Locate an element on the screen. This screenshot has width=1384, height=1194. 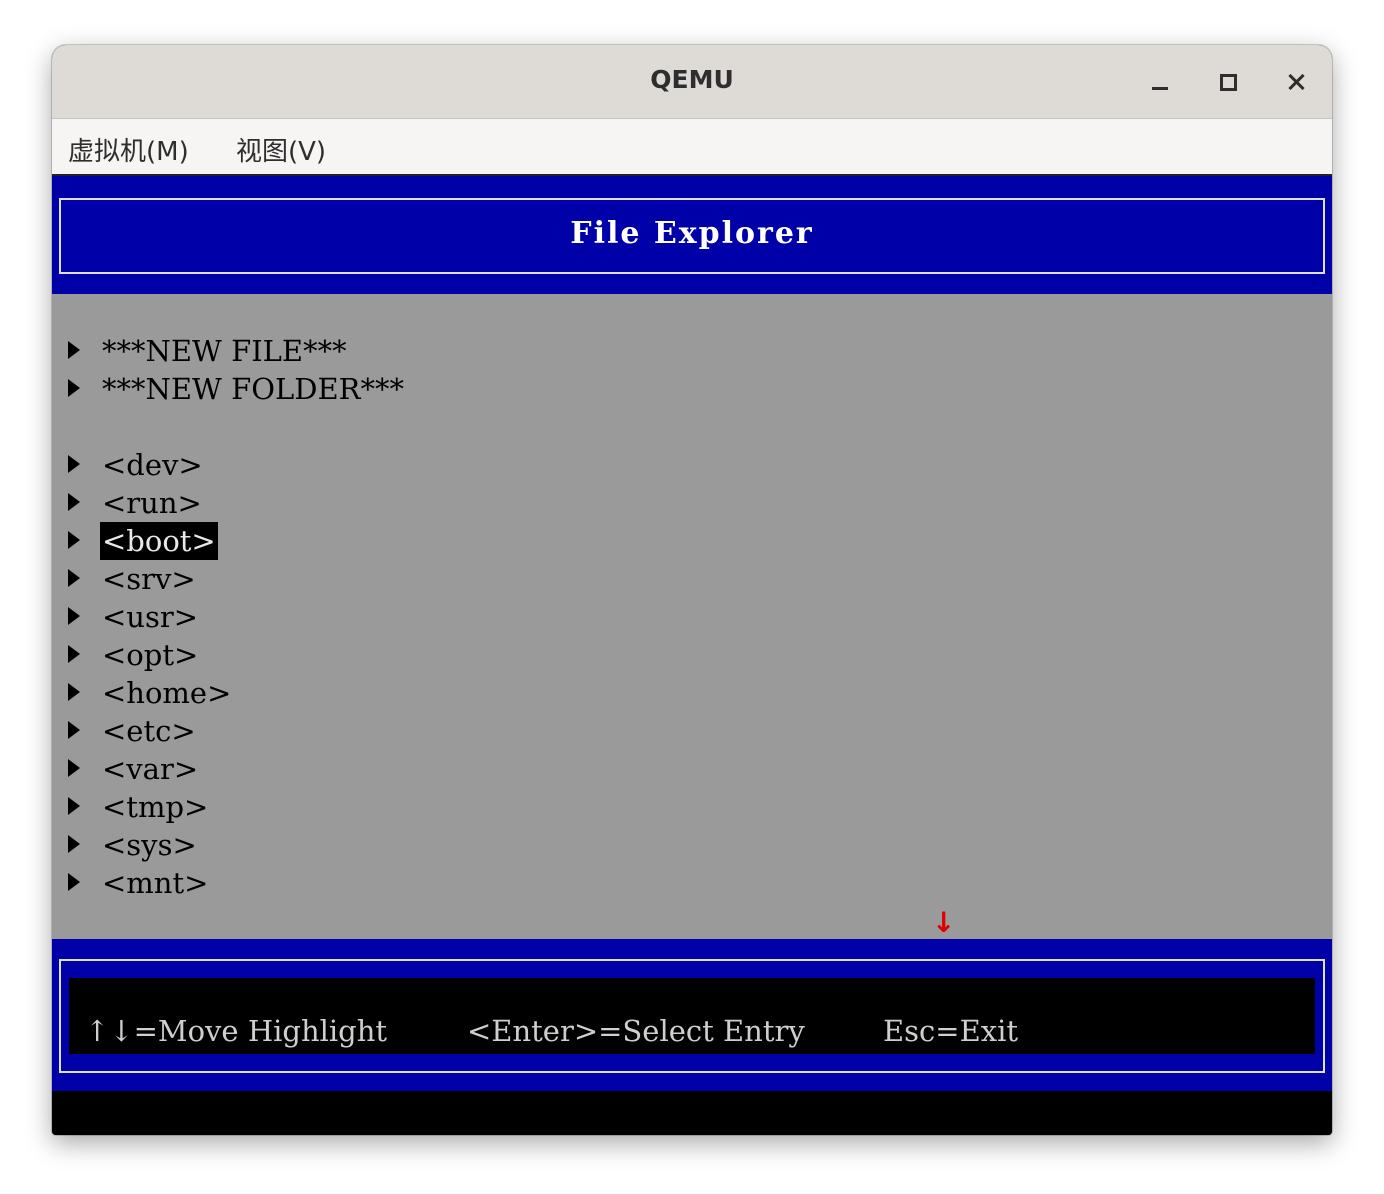
entry-label: <run> is located at coordinates (152, 503).